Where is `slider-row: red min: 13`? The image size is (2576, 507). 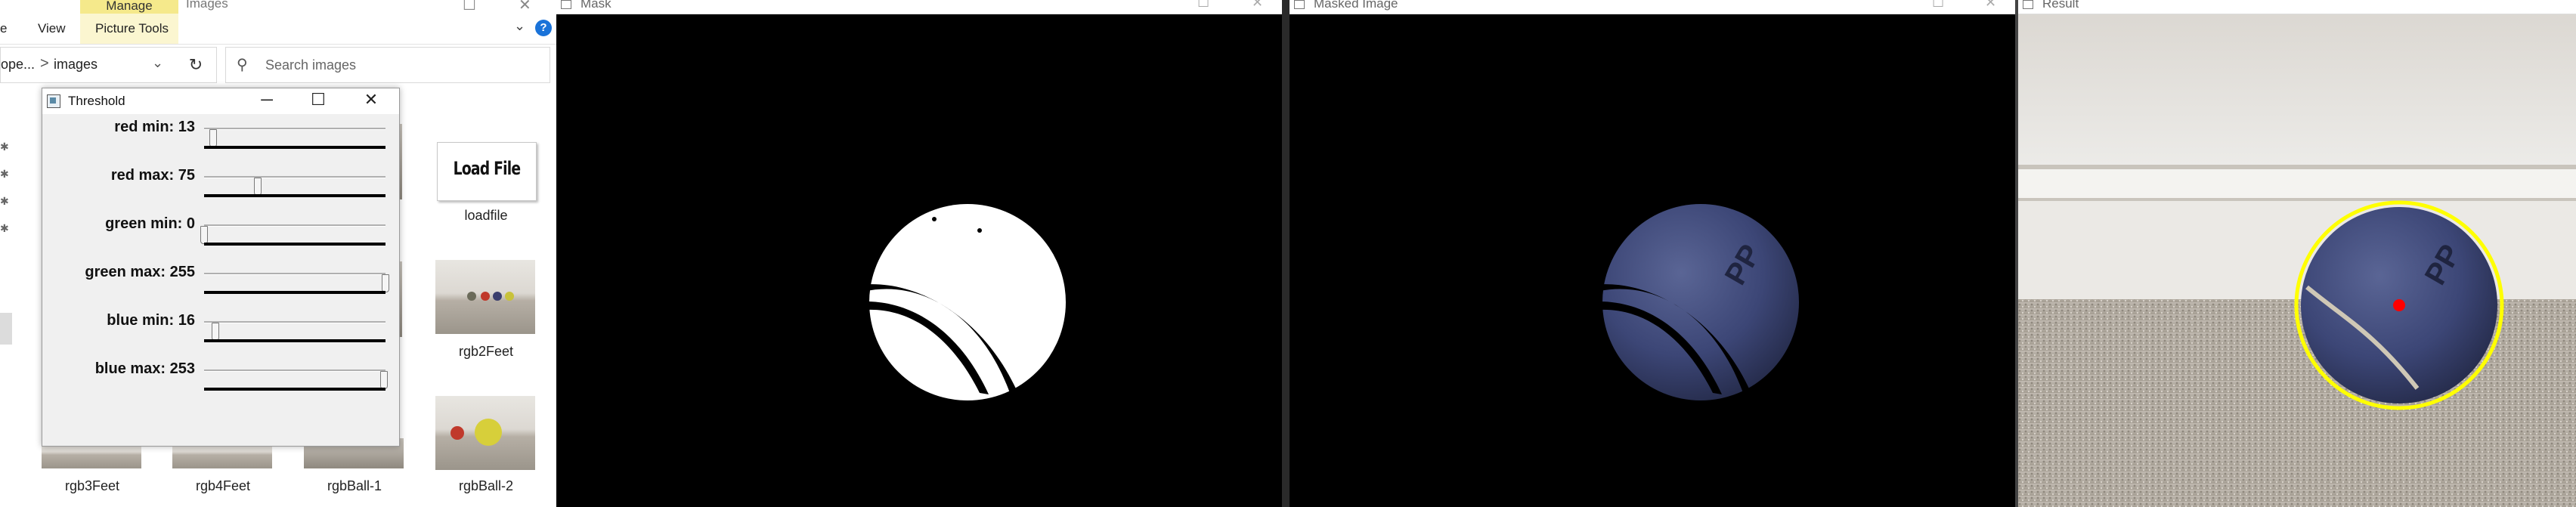 slider-row: red min: 13 is located at coordinates (220, 143).